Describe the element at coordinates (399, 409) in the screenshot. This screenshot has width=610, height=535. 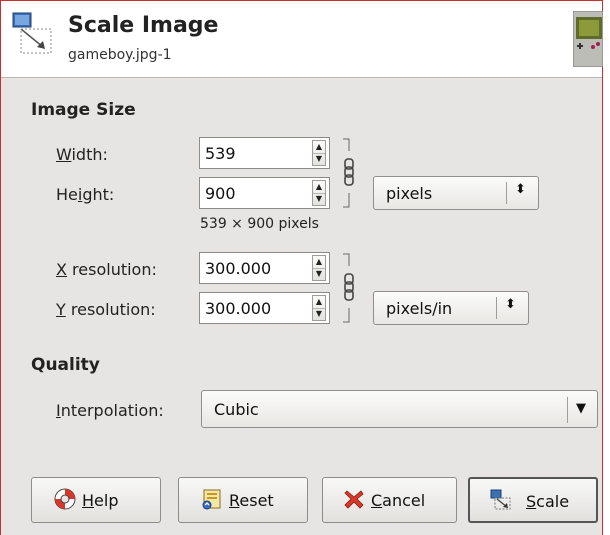
I see `interpolation-dropdown: Cubic ▼` at that location.